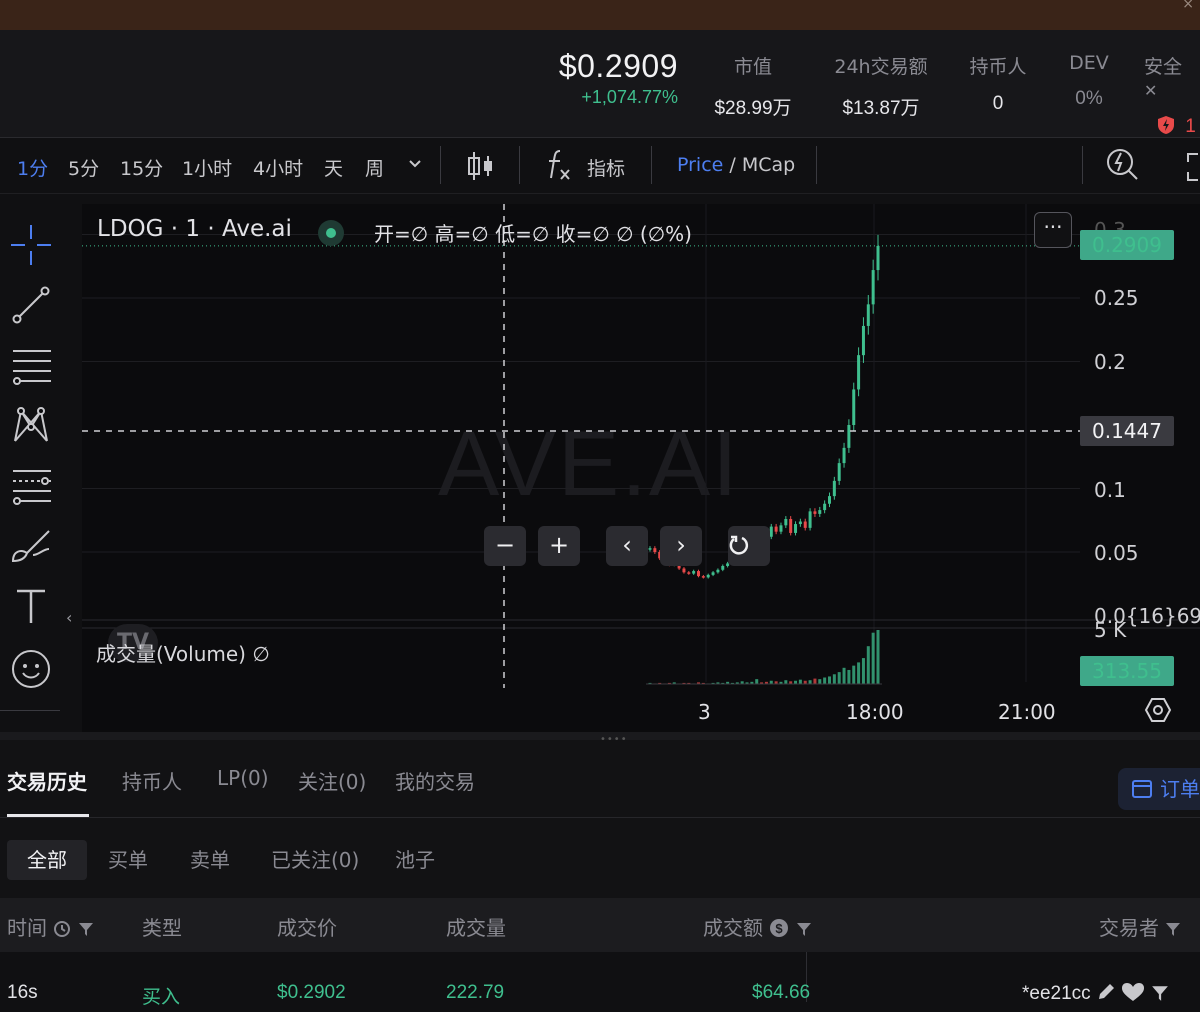 This screenshot has width=1200, height=1012. I want to click on header-time-label: 时间, so click(27, 928).